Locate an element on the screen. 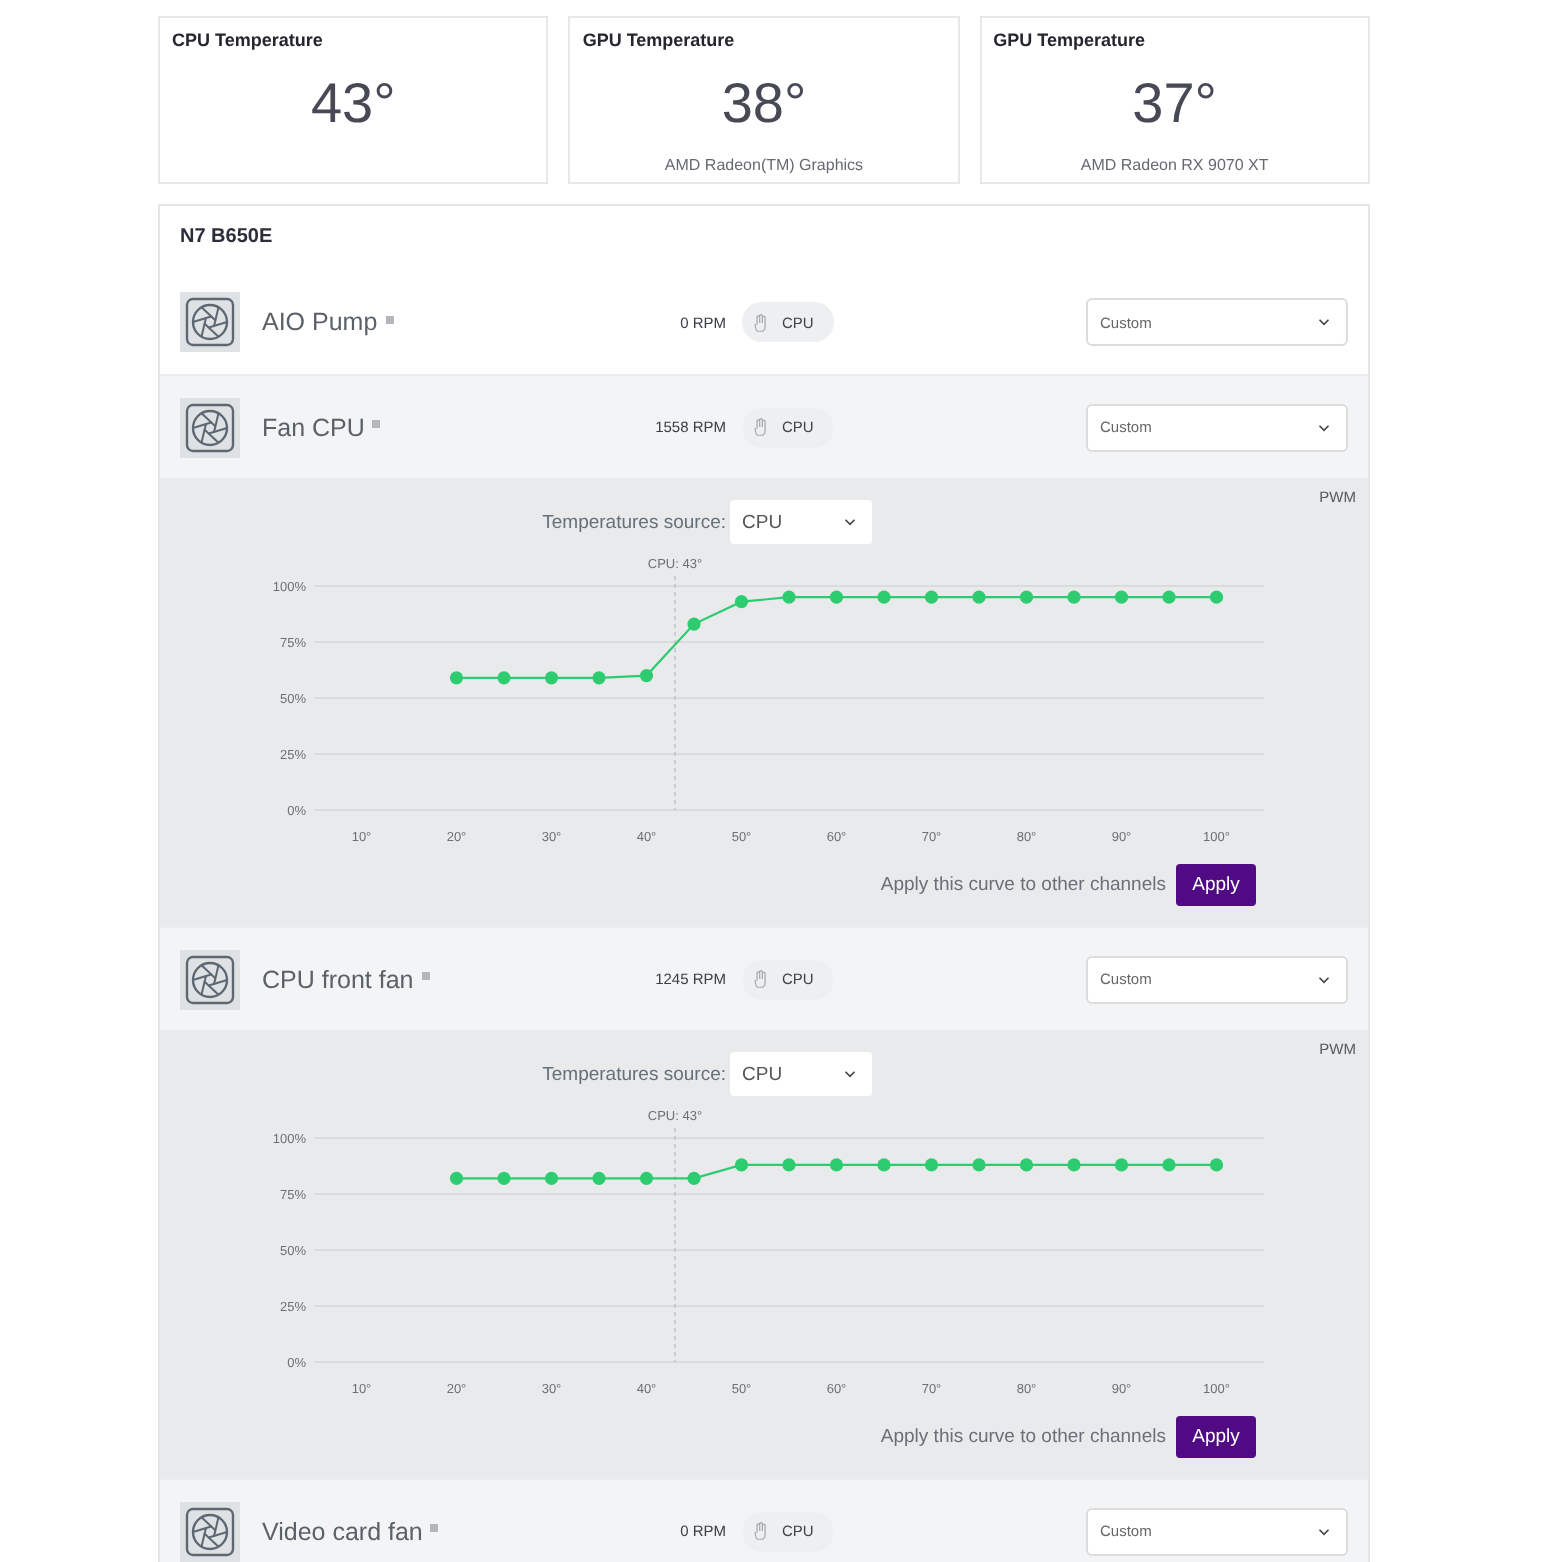 This screenshot has width=1560, height=1562. device-name: AMD Radeon RX 9070 XT is located at coordinates (1174, 166).